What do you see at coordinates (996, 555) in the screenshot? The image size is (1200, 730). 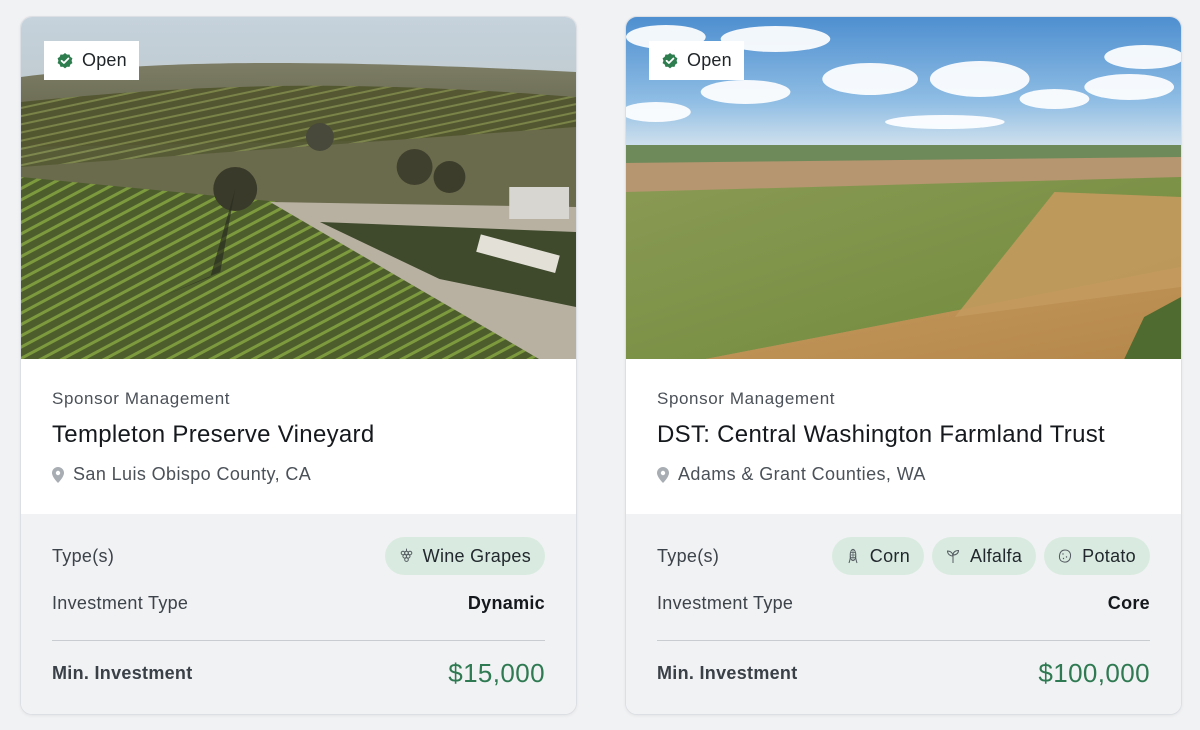 I see `chip-label: Alfalfa` at bounding box center [996, 555].